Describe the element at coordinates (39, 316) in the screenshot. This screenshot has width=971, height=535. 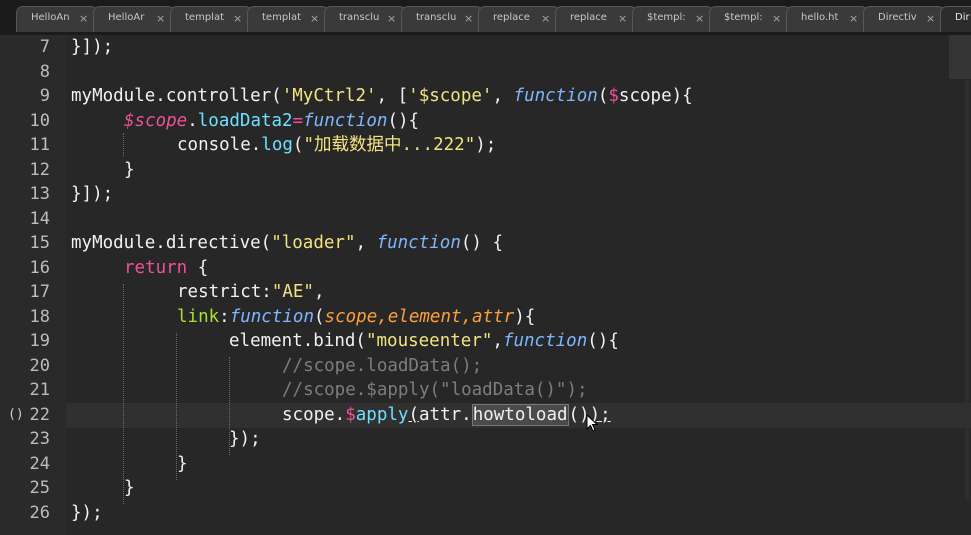
I see `line-number: 18` at that location.